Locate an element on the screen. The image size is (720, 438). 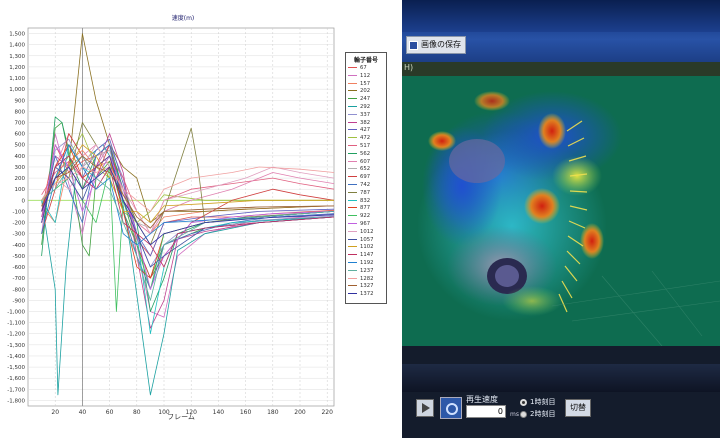
y-tick-label: 600 is located at coordinates (20, 135).